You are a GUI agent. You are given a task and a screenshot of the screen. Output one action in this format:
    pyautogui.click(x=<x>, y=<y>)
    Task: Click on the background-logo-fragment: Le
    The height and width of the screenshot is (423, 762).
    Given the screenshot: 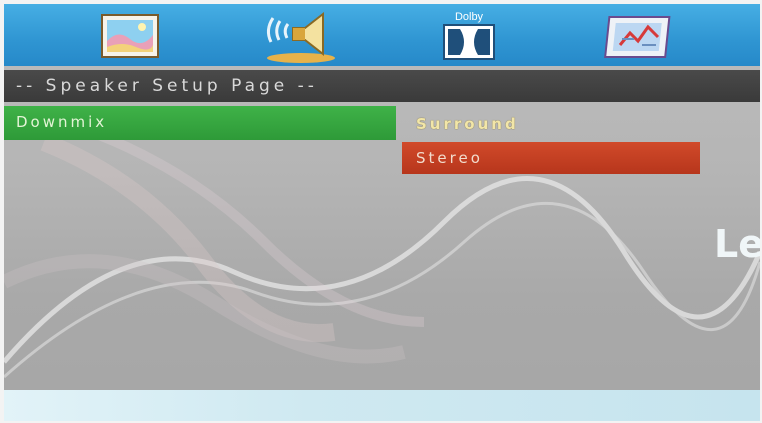 What is the action you would take?
    pyautogui.click(x=737, y=244)
    